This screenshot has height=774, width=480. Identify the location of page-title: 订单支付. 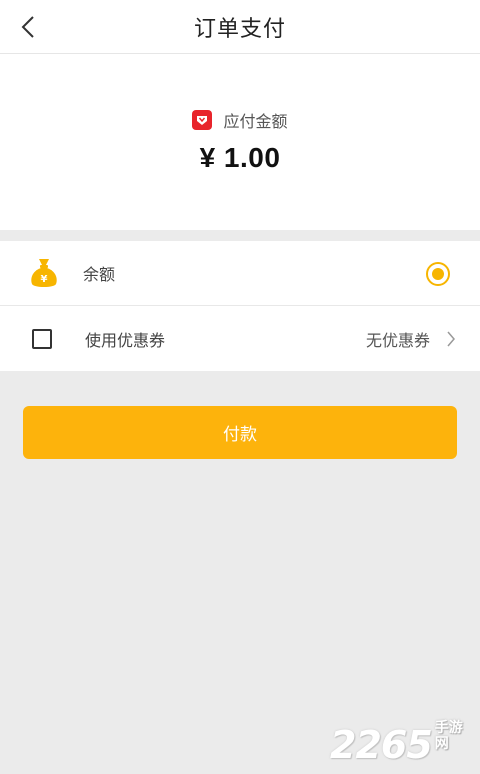
(239, 28).